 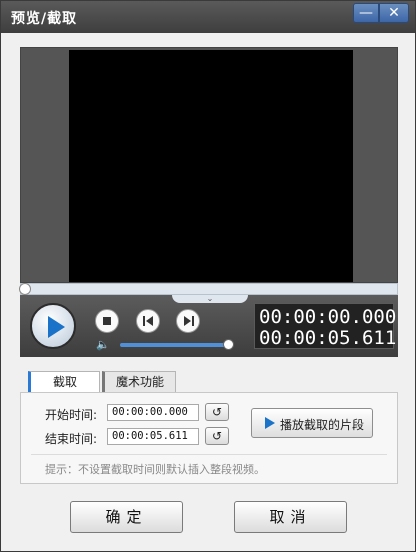 What do you see at coordinates (25, 289) in the screenshot?
I see `seek-thumb` at bounding box center [25, 289].